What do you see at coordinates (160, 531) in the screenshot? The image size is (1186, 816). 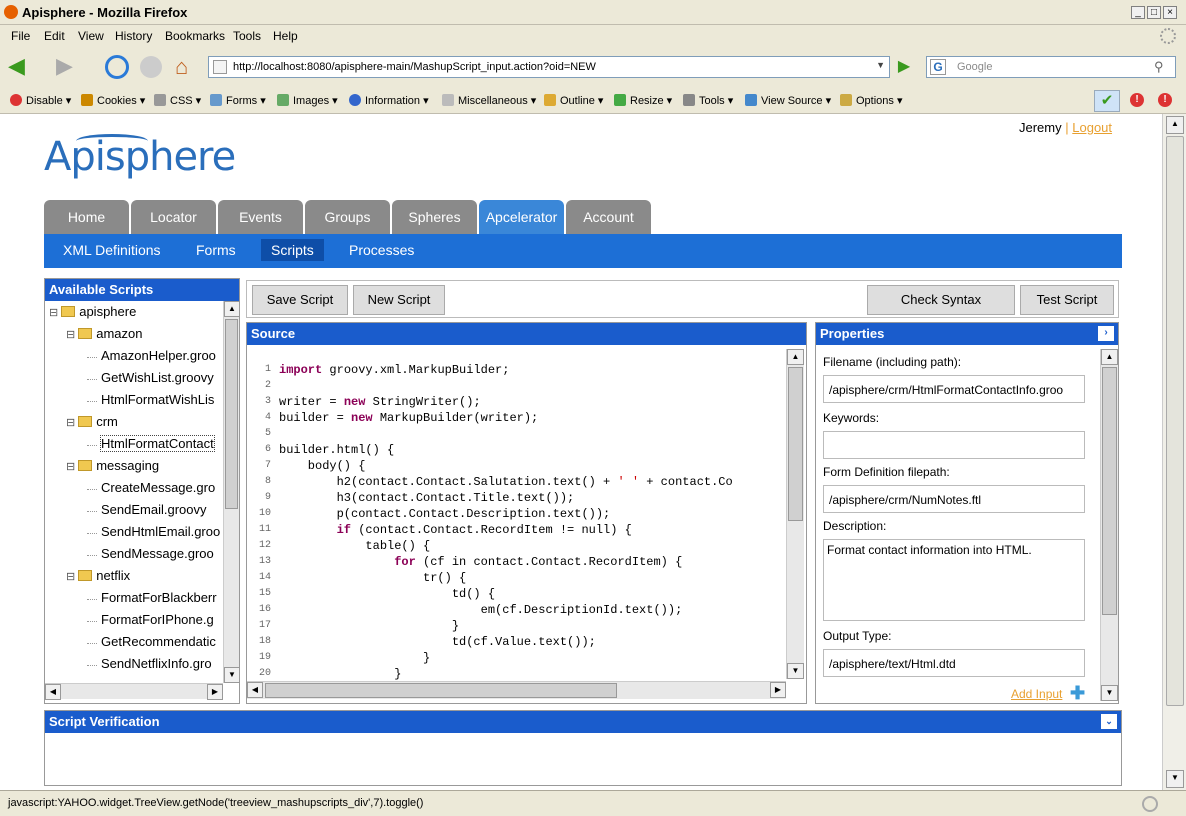 I see `tree-file: SendHtmlEmail.groo` at bounding box center [160, 531].